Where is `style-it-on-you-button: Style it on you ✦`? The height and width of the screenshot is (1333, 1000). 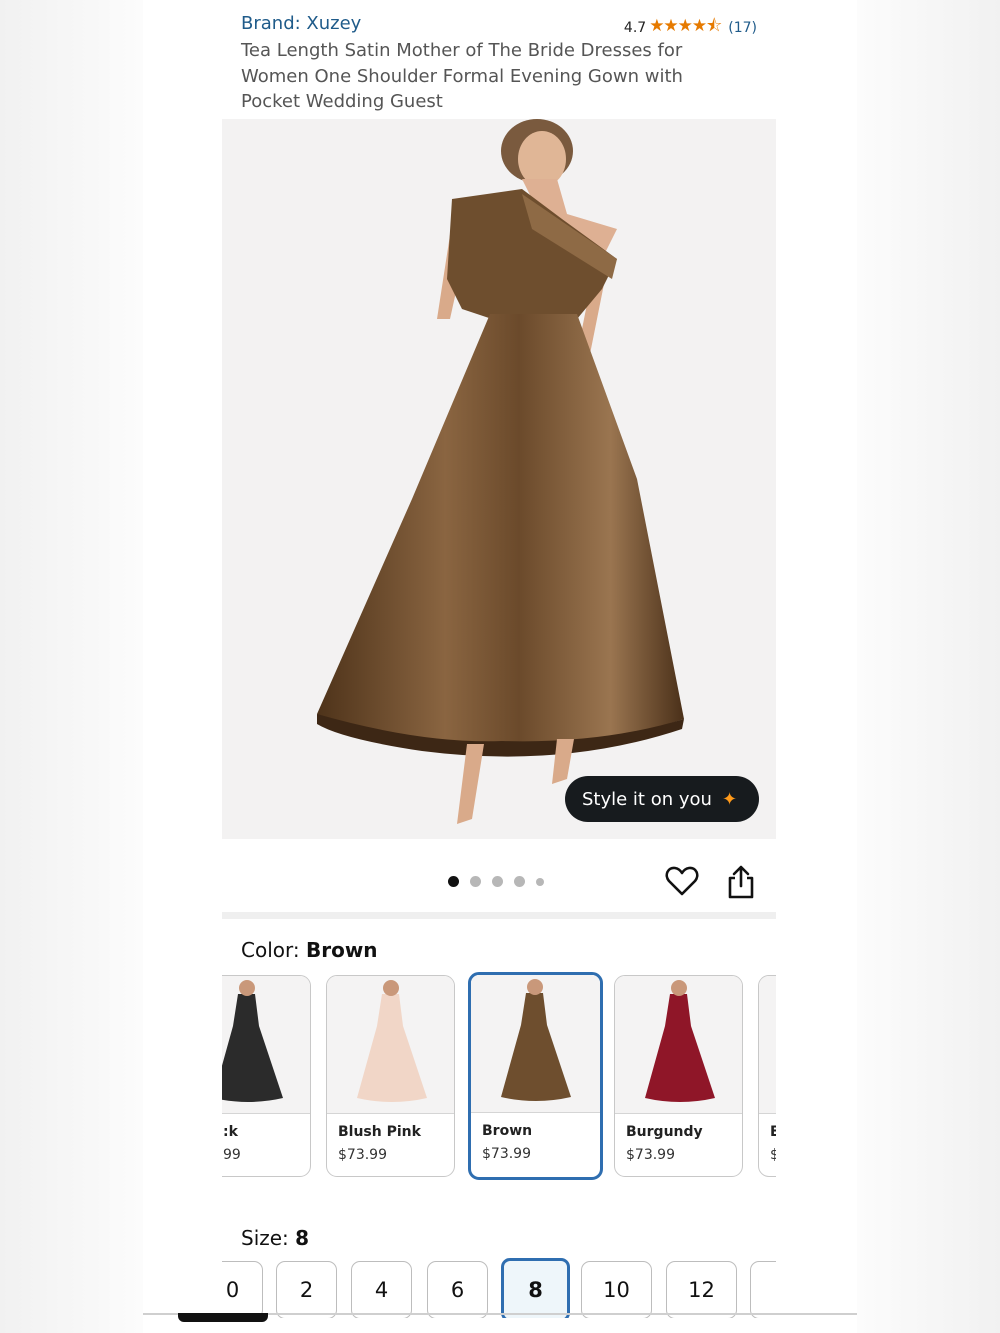
style-it-on-you-button: Style it on you ✦ is located at coordinates (662, 799).